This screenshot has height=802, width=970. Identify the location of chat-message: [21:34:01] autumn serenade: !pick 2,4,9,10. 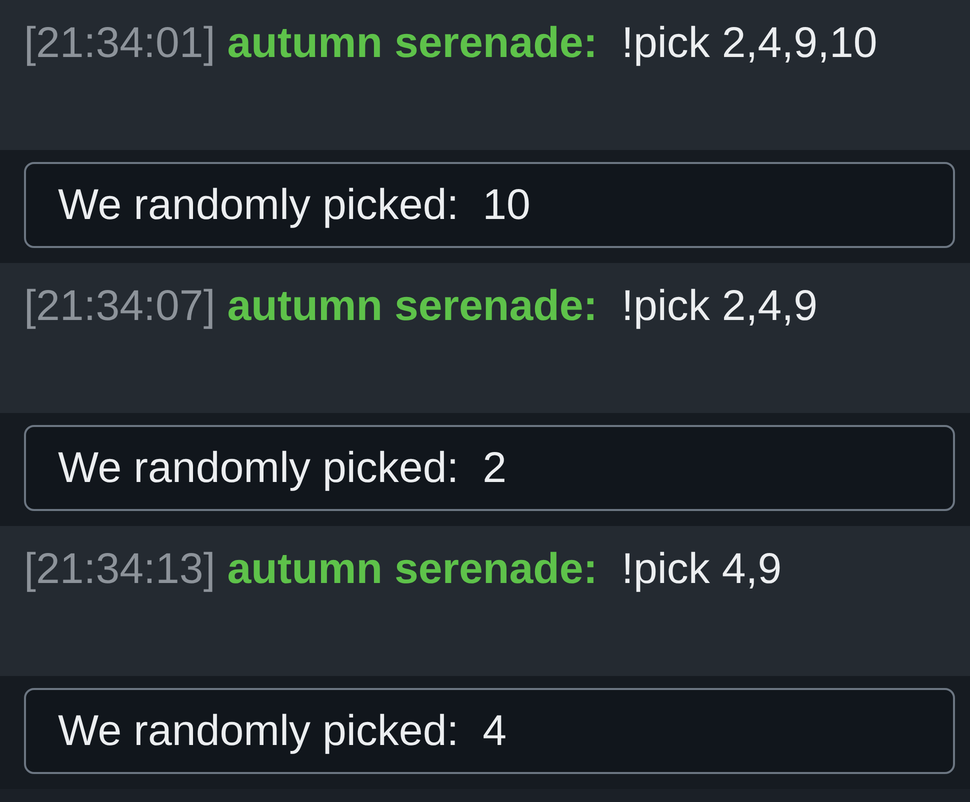
(451, 43).